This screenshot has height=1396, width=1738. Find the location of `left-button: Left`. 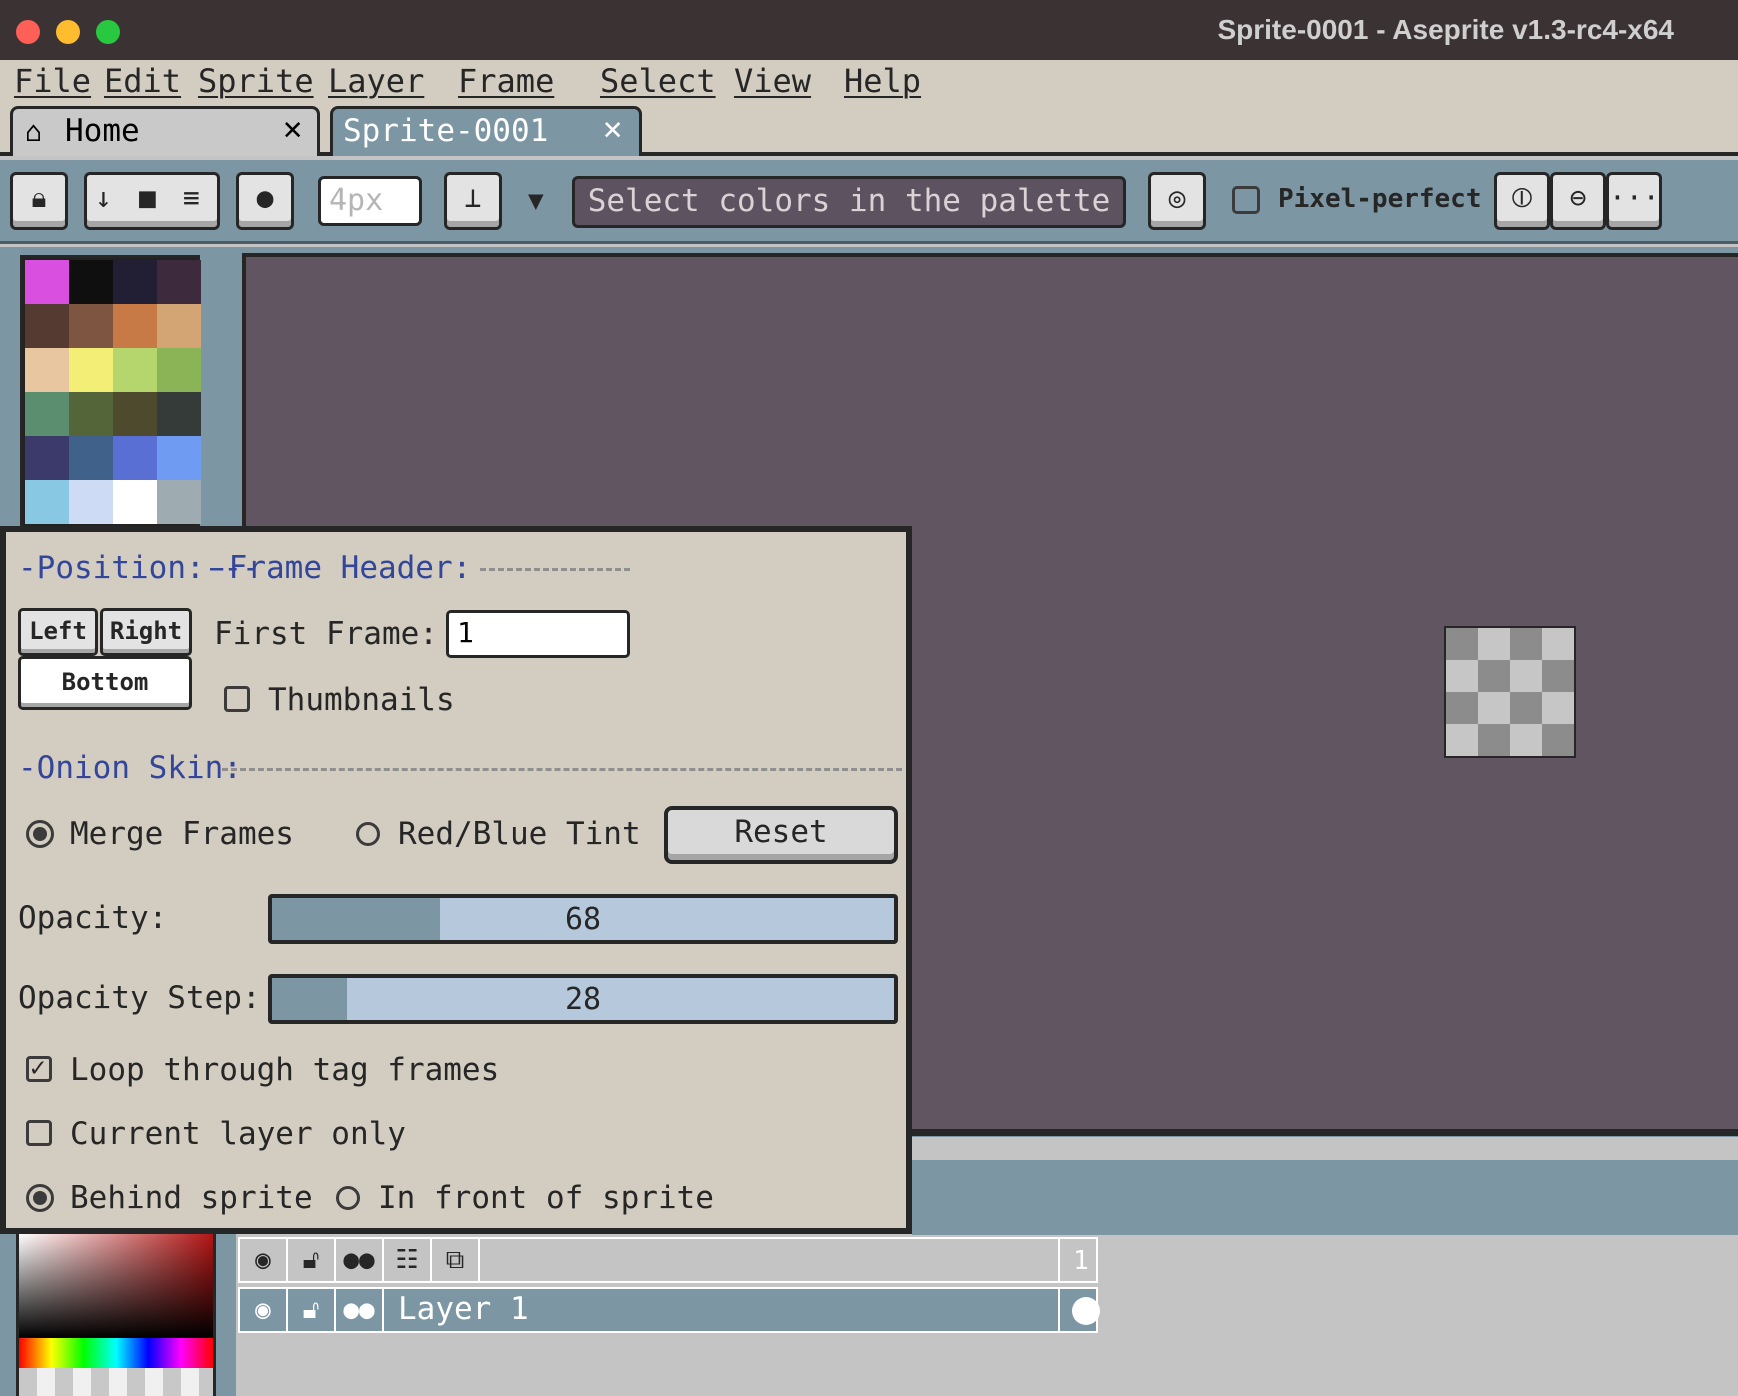

left-button: Left is located at coordinates (58, 632).